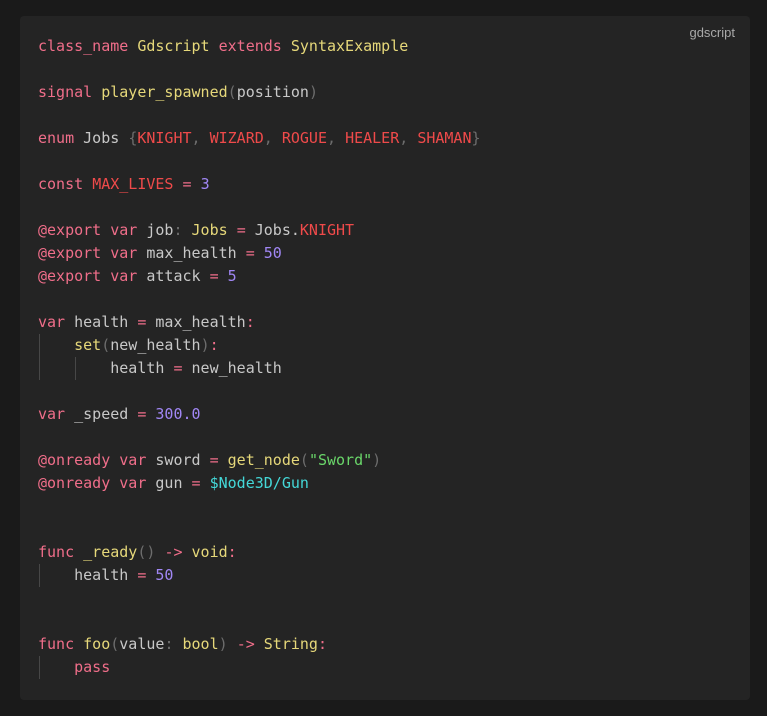 The height and width of the screenshot is (716, 767). What do you see at coordinates (259, 644) in the screenshot?
I see `code-line: func foo(value: bool) -> String:` at bounding box center [259, 644].